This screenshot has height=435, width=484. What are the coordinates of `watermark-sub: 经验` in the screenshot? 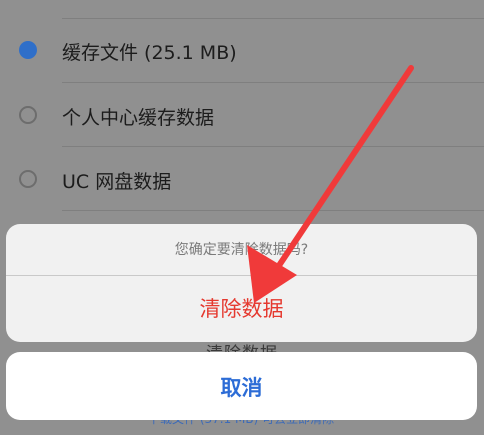 It's located at (449, 405).